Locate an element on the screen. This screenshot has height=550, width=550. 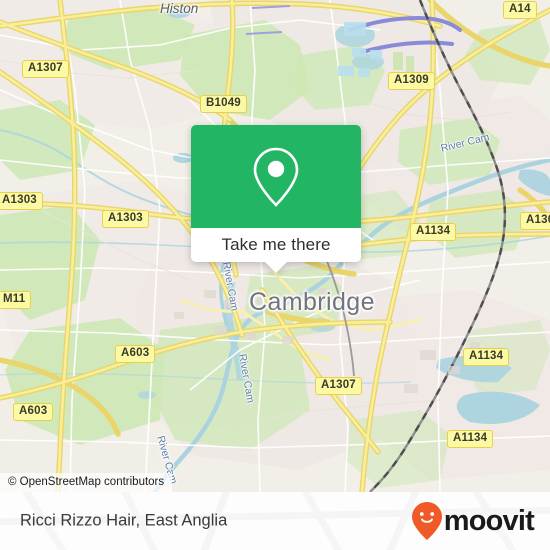
moovit-logo: moovit is located at coordinates (473, 521).